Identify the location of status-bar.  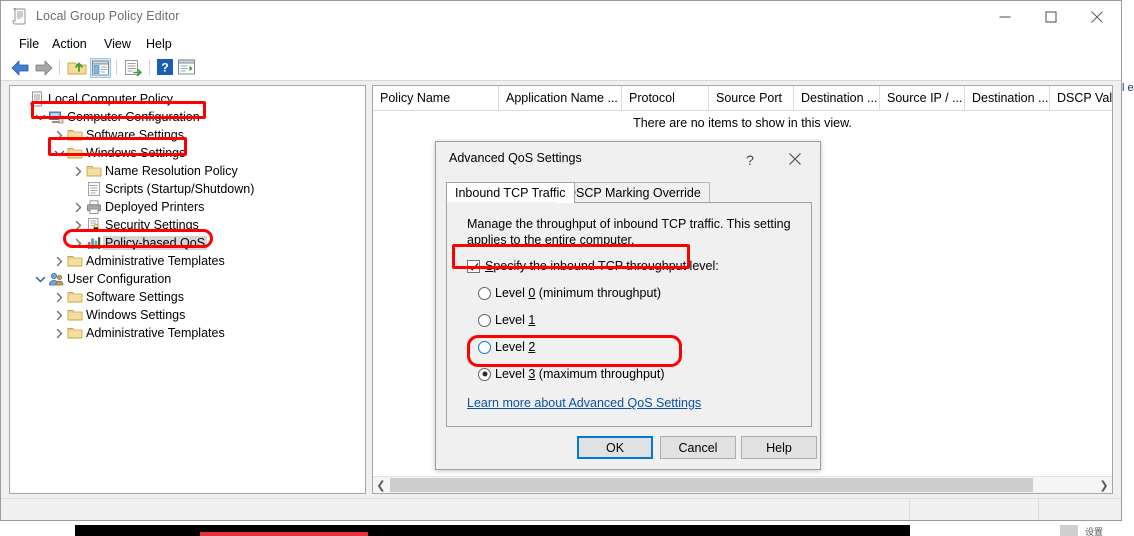
(561, 509).